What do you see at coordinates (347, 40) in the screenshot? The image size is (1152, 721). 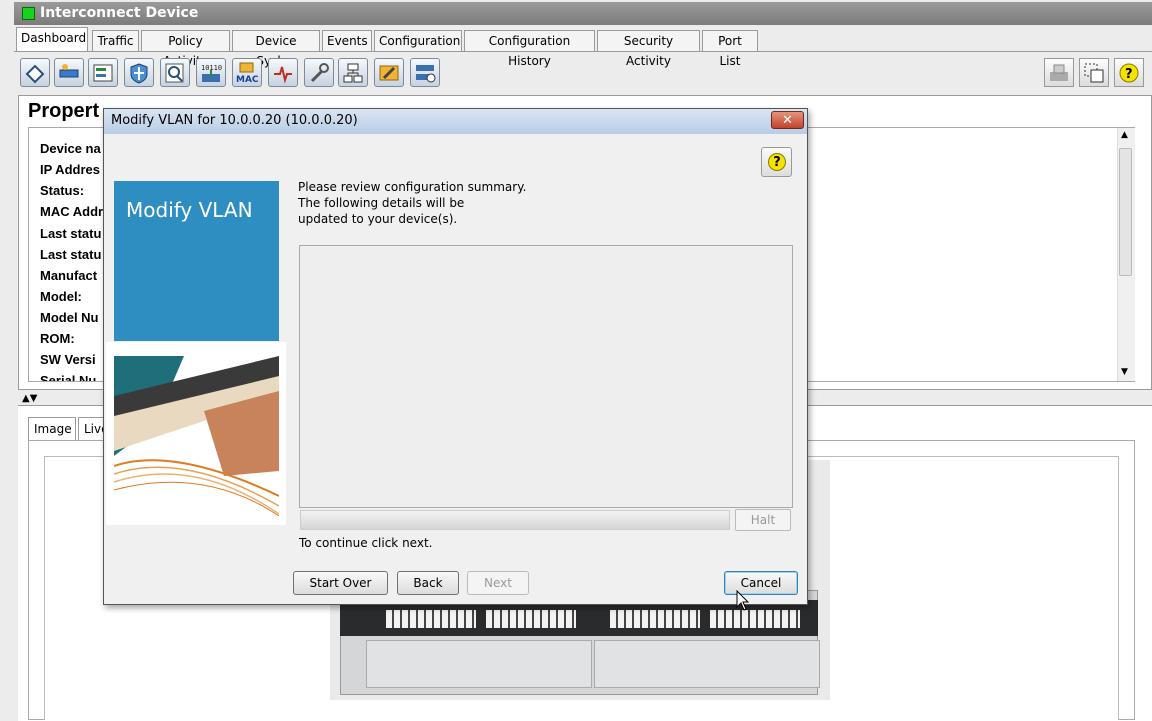 I see `tab-events: Events` at bounding box center [347, 40].